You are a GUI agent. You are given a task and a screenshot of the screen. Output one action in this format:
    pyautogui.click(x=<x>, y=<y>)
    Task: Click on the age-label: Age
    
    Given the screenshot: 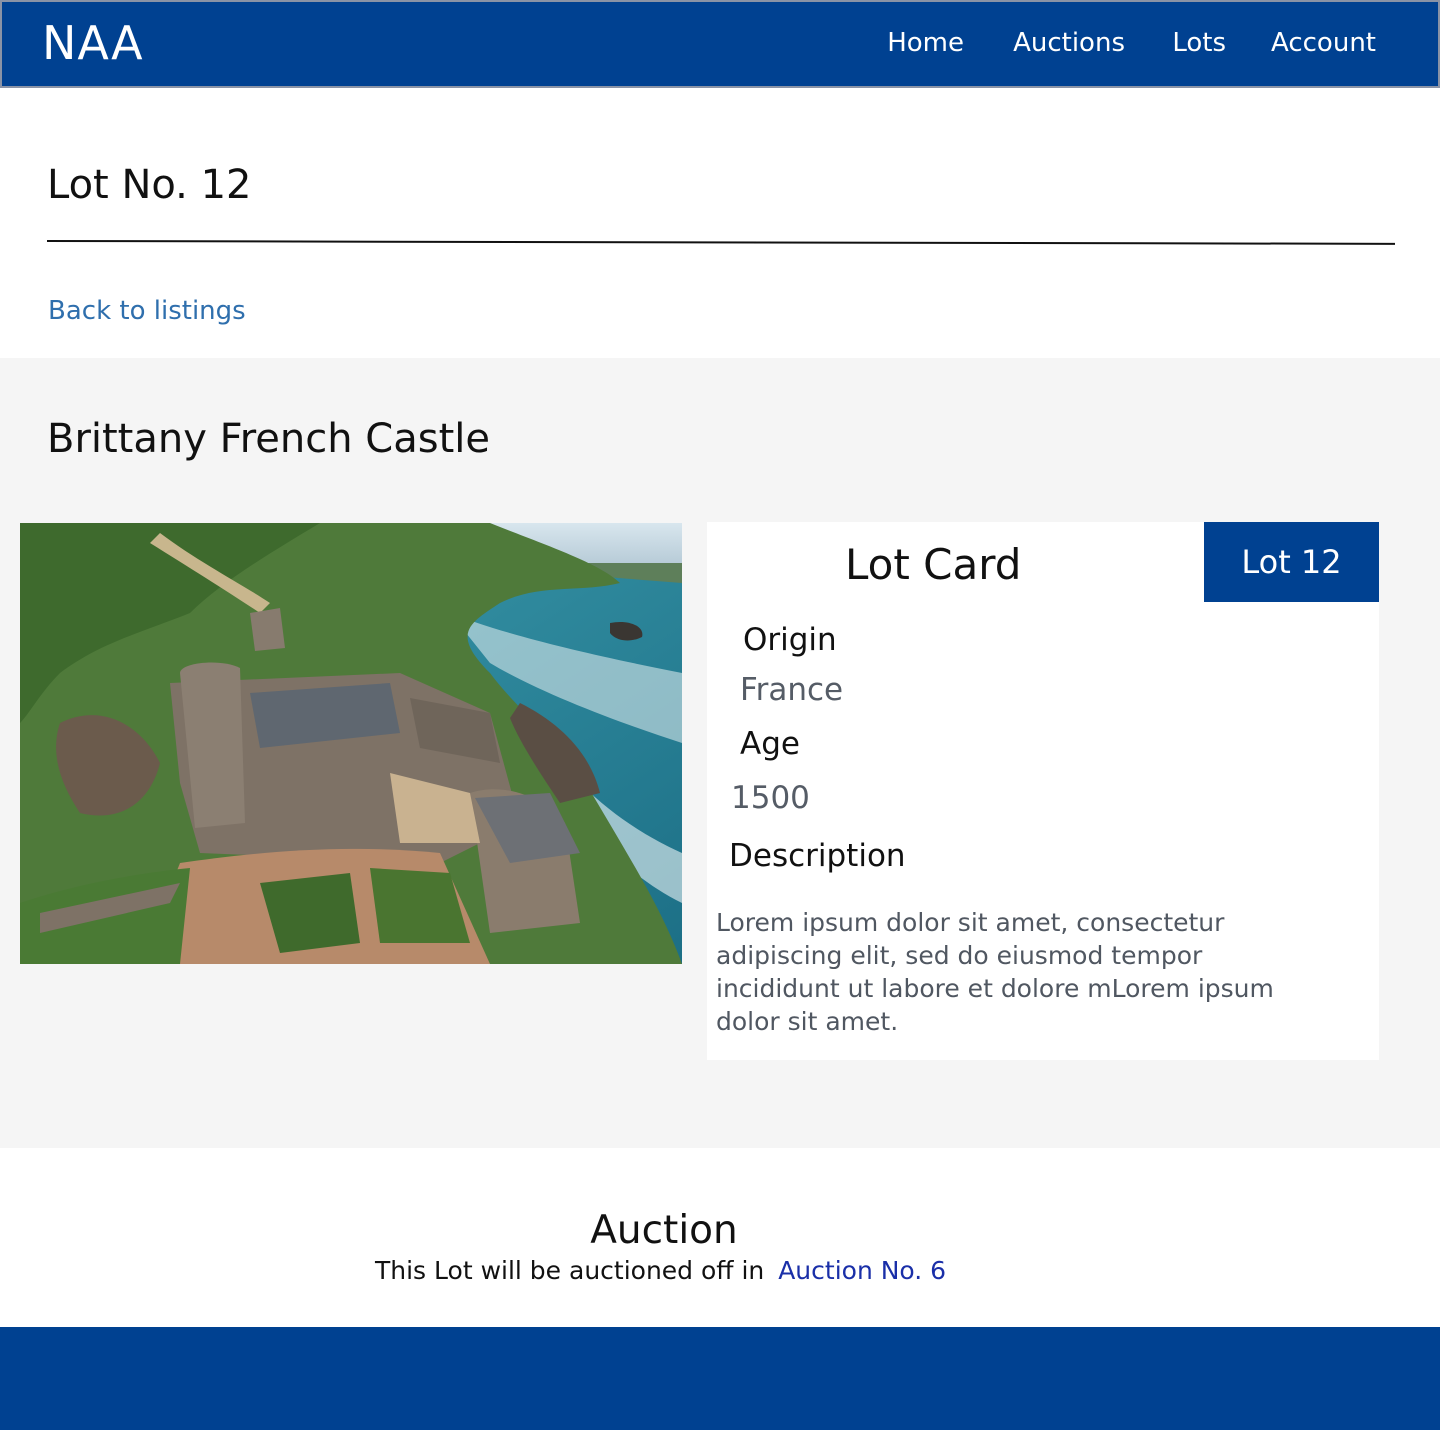 What is the action you would take?
    pyautogui.click(x=770, y=744)
    